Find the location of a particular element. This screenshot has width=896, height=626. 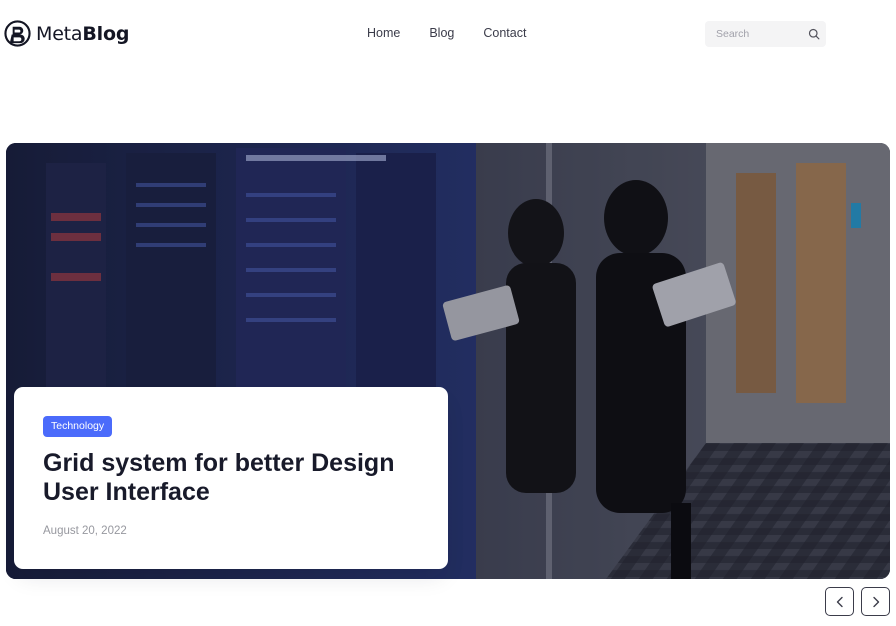

brand-name: MetaBlog is located at coordinates (82, 34).